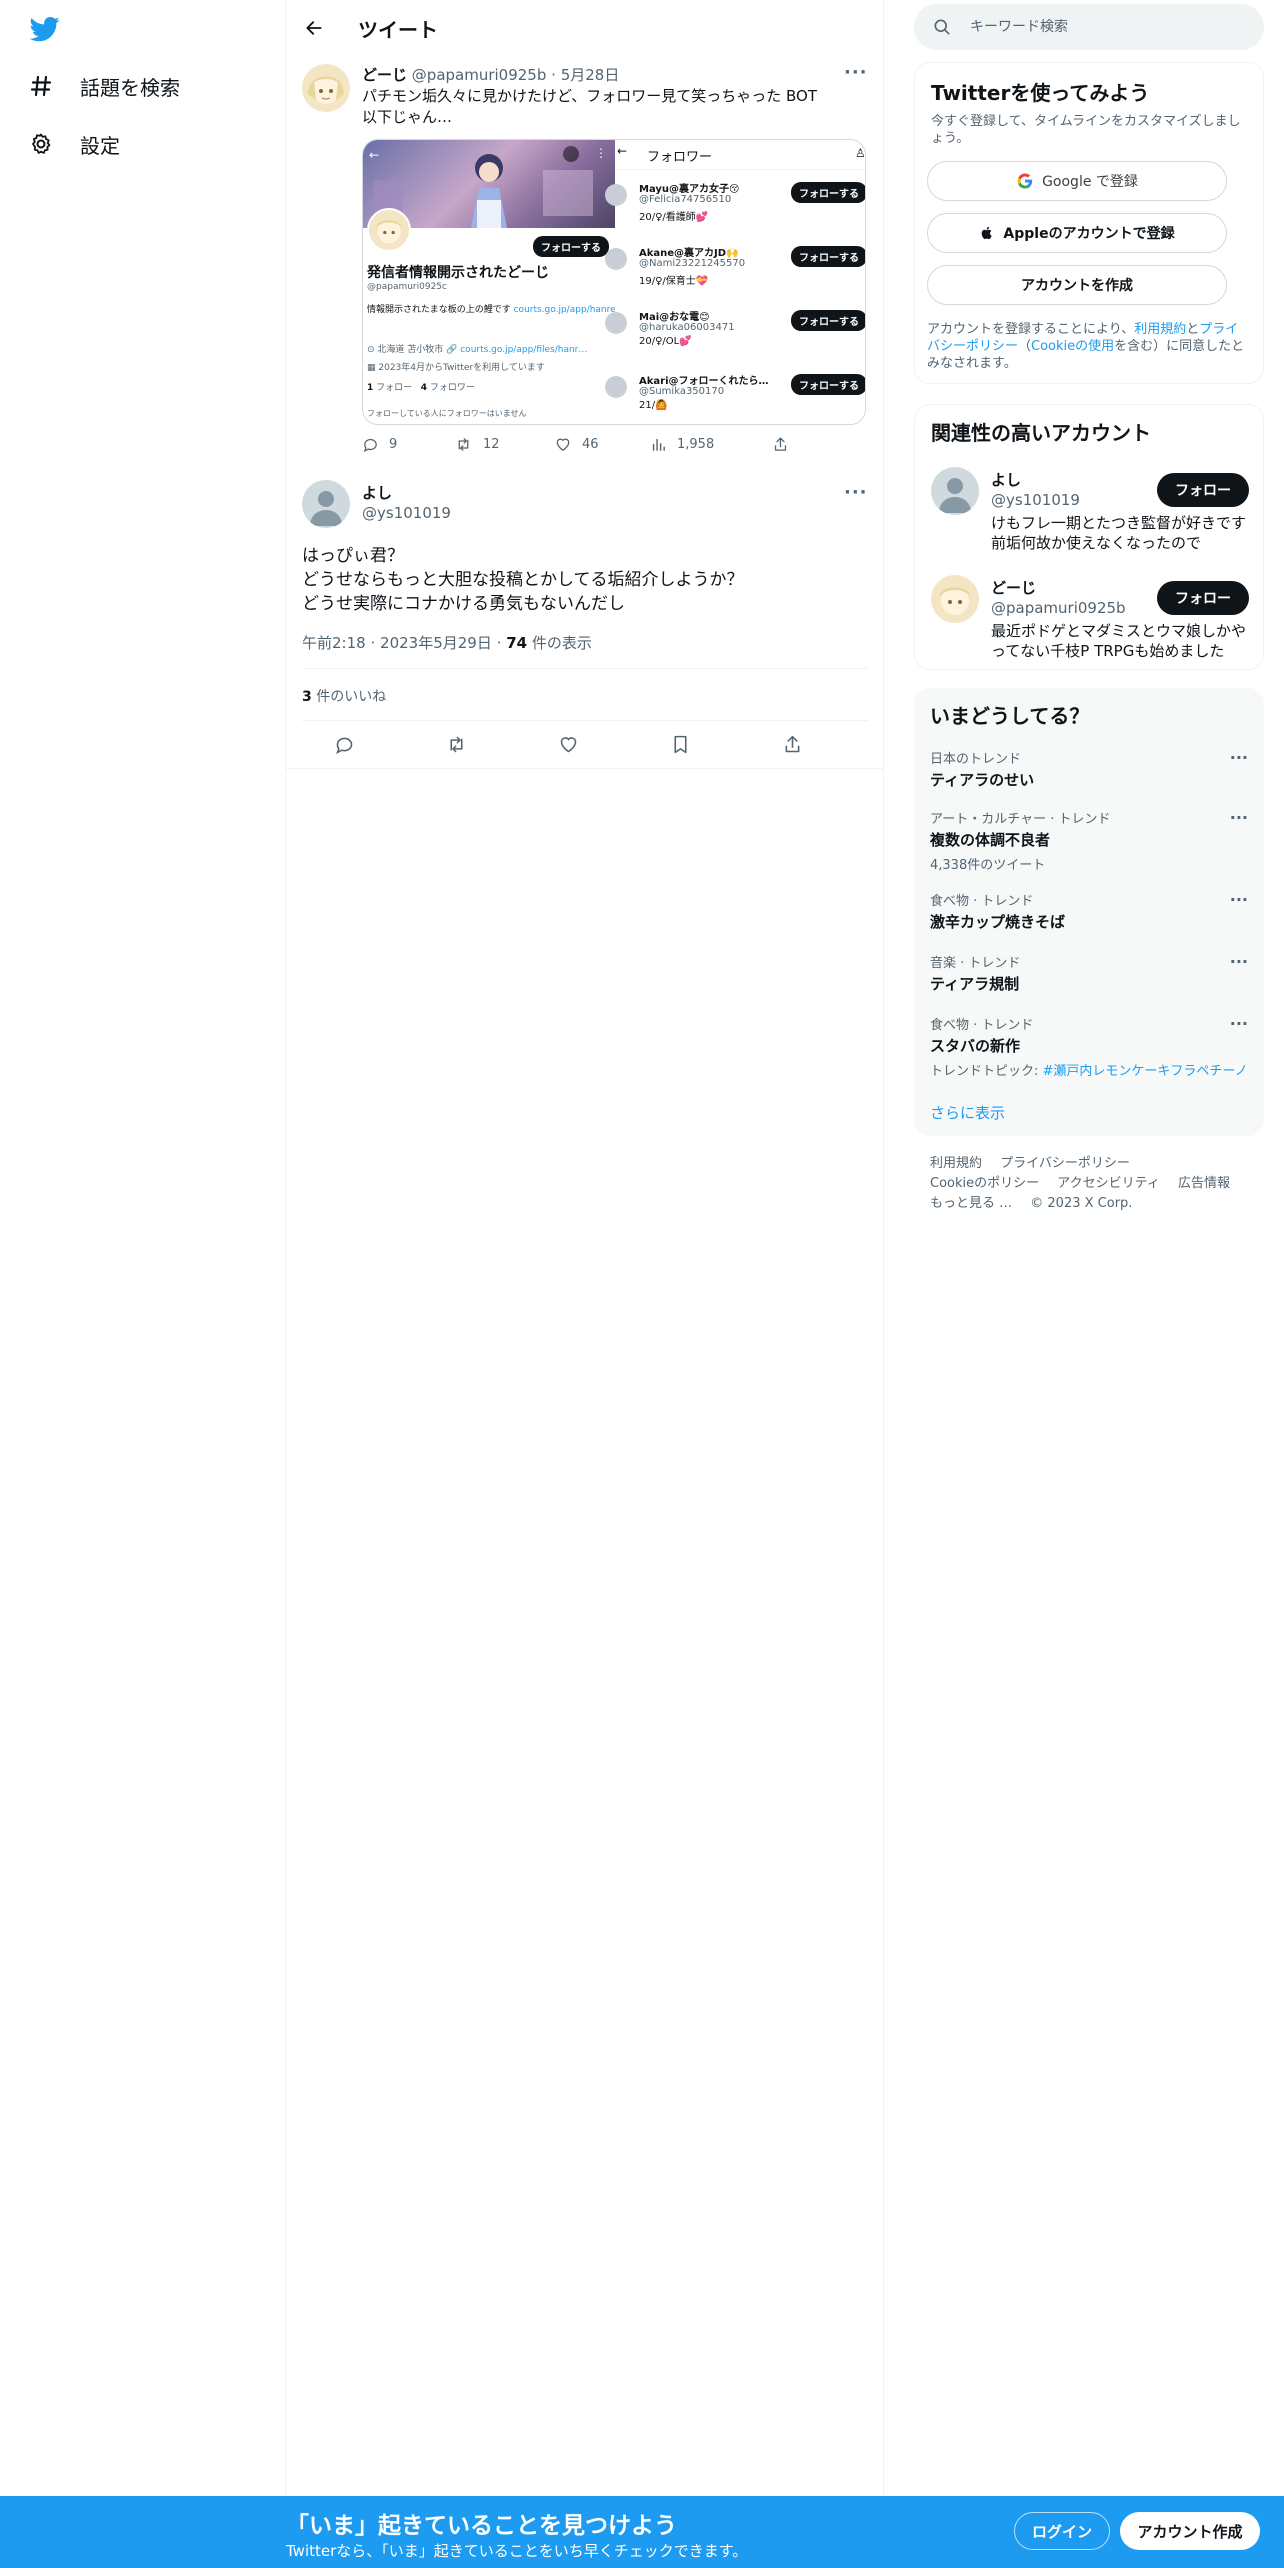 This screenshot has width=1284, height=2568. I want to click on author-handle: @papamuri0925b, so click(479, 75).